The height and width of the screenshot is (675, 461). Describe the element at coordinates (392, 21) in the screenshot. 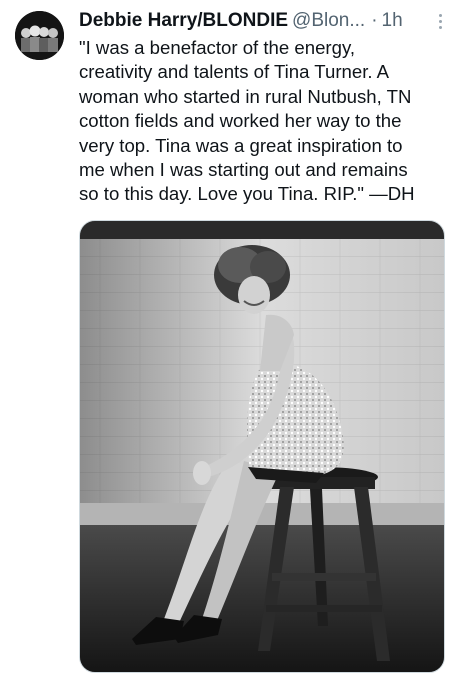

I see `tweet-timestamp: 1h` at that location.